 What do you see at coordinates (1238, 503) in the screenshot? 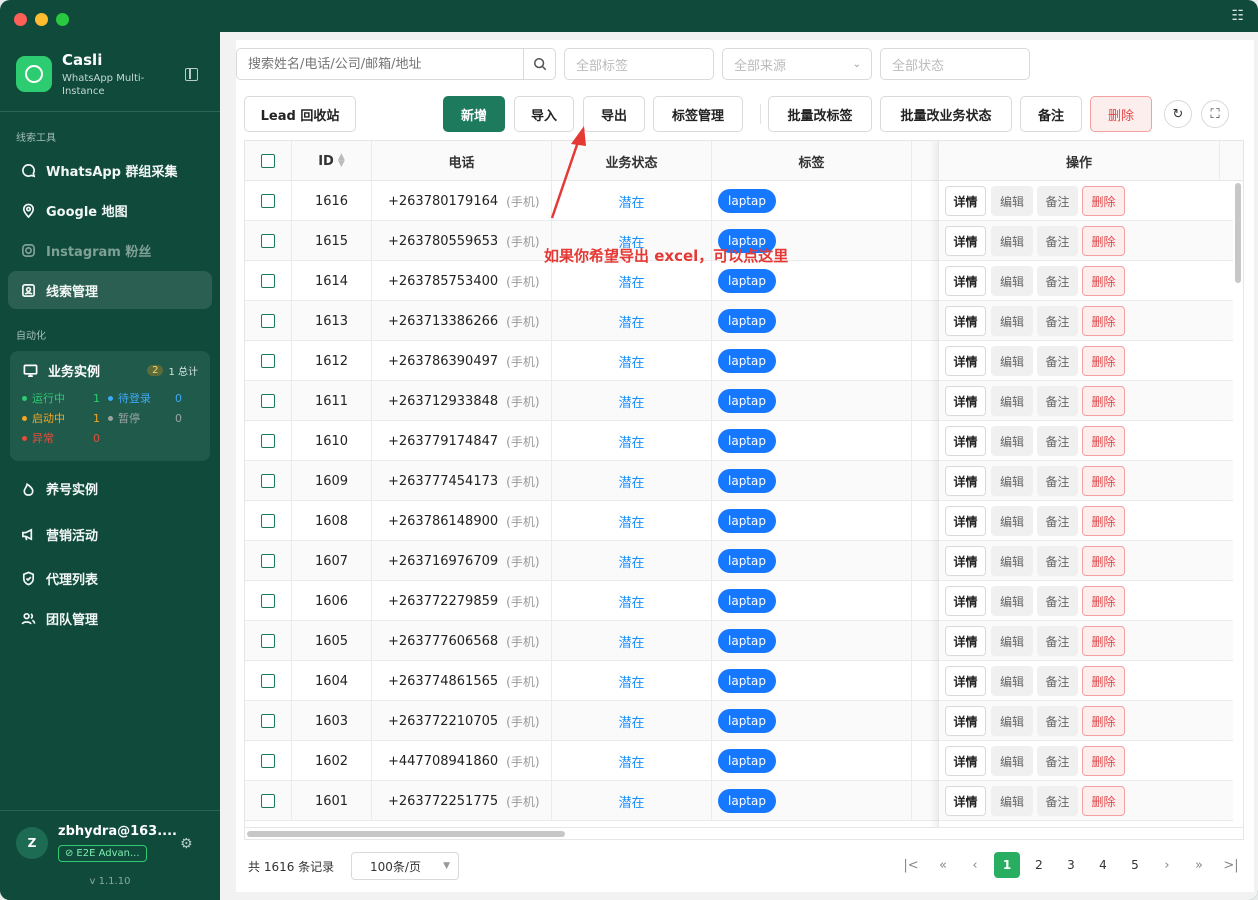
I see `vertical-scrollbar` at bounding box center [1238, 503].